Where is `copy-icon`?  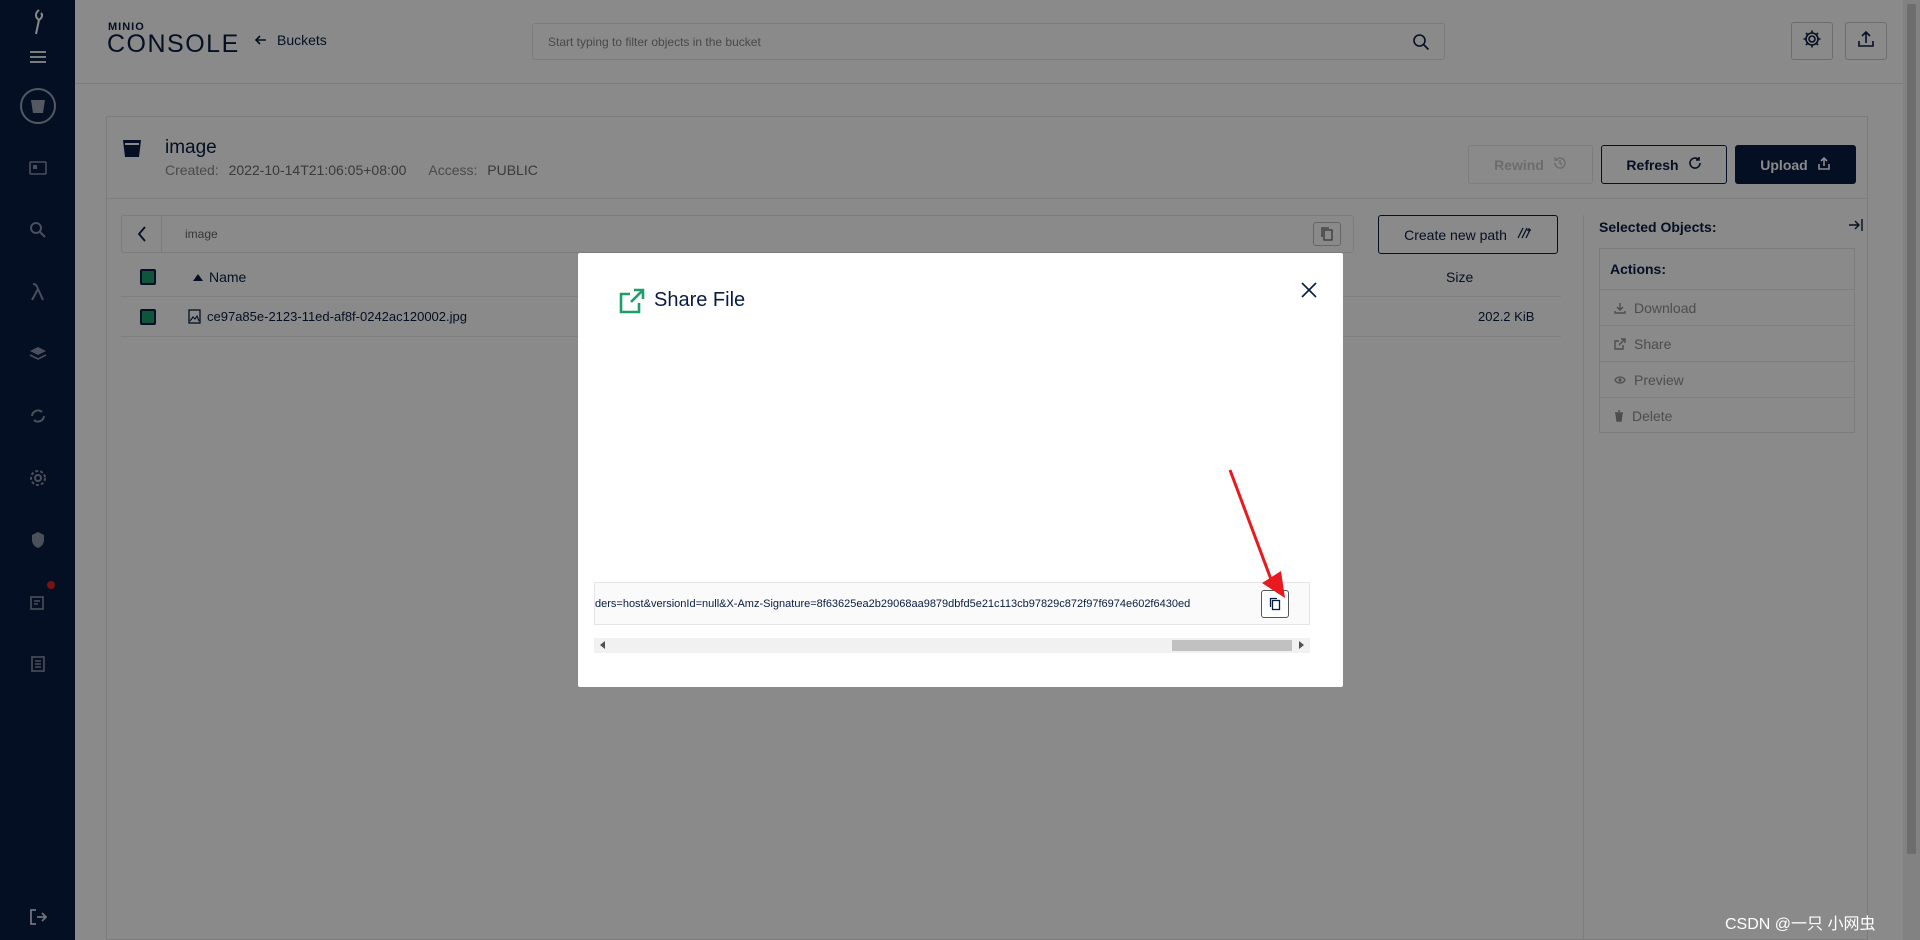
copy-icon is located at coordinates (1275, 604).